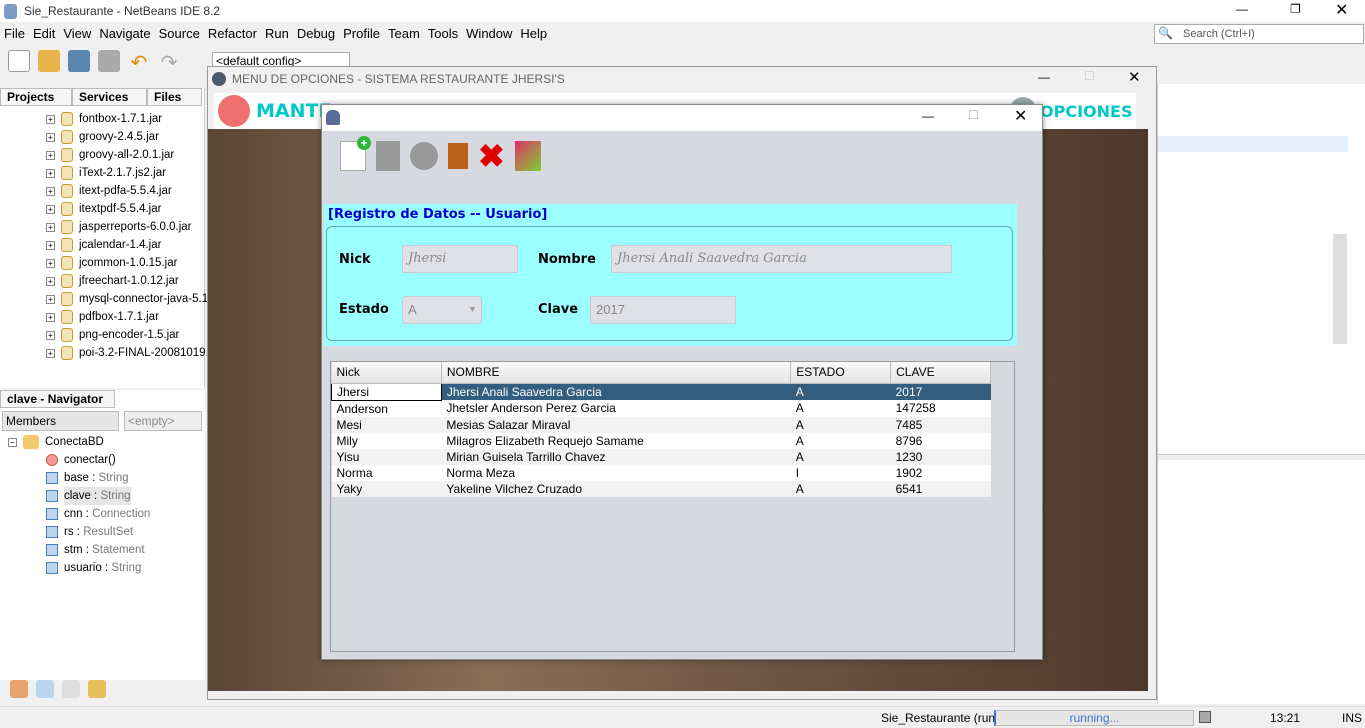  Describe the element at coordinates (71, 689) in the screenshot. I see `static-icon` at that location.